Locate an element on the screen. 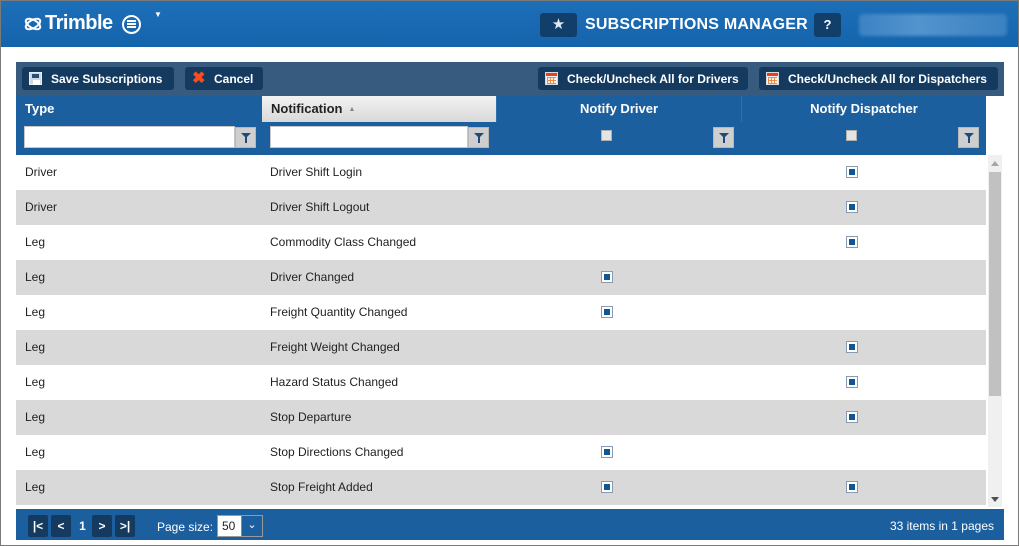 This screenshot has height=546, width=1019. page-size-label: Page size: is located at coordinates (185, 527).